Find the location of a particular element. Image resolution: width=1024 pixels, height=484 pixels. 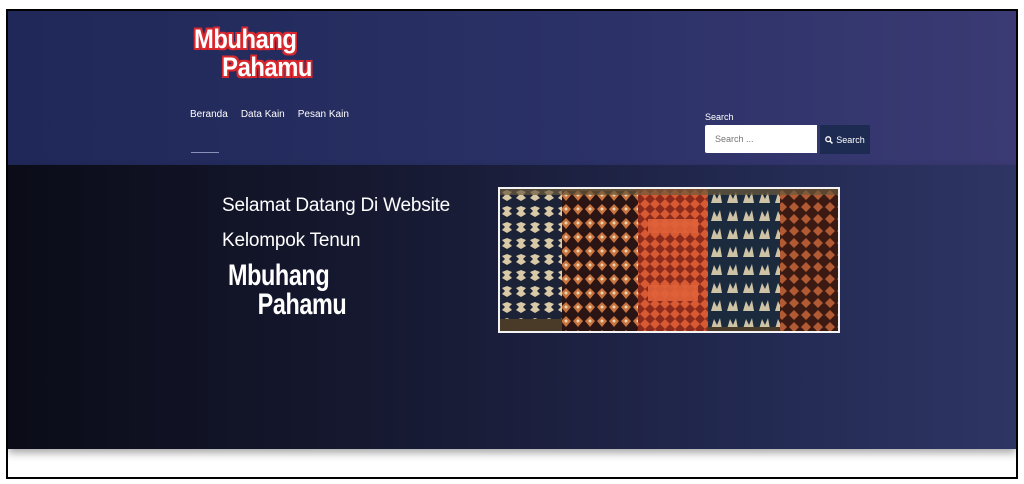

hero-logo-line2: Pahamu is located at coordinates (302, 304).